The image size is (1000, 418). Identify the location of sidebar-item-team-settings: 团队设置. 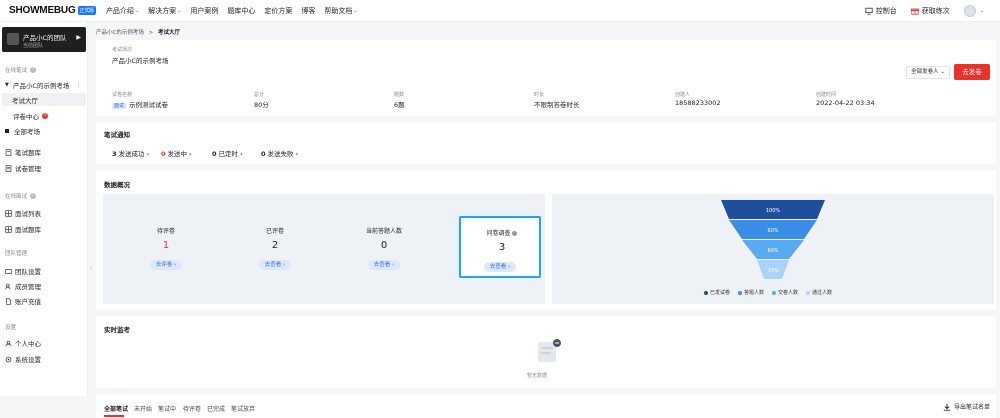
(45, 271).